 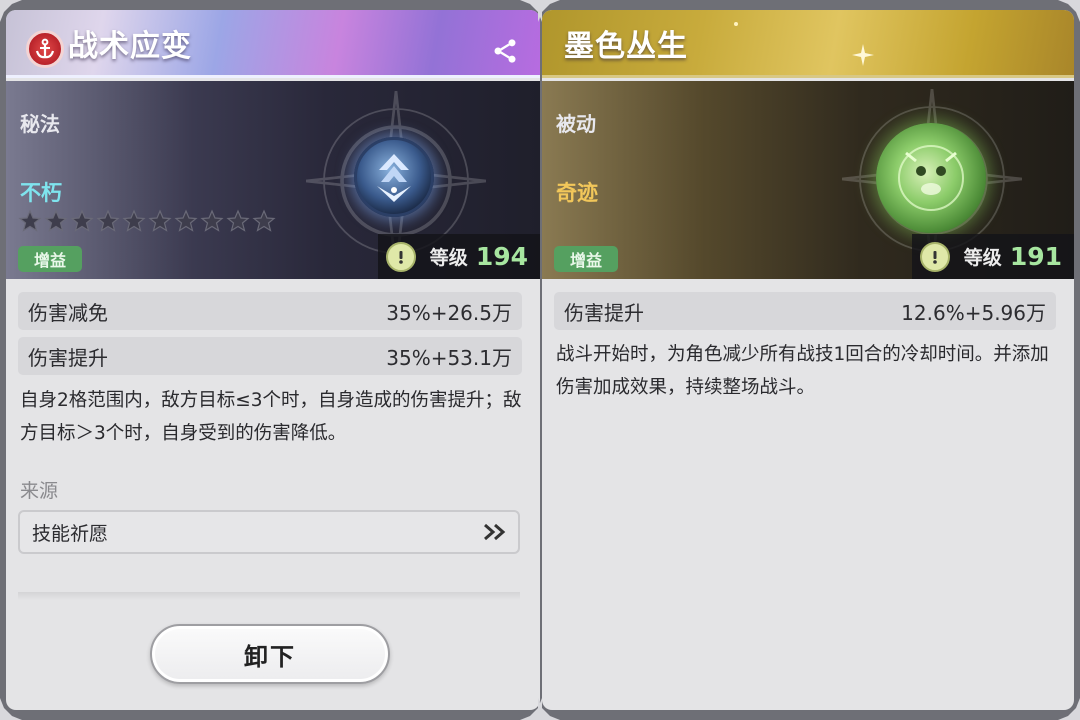 What do you see at coordinates (70, 533) in the screenshot?
I see `source-value: 技能祈愿` at bounding box center [70, 533].